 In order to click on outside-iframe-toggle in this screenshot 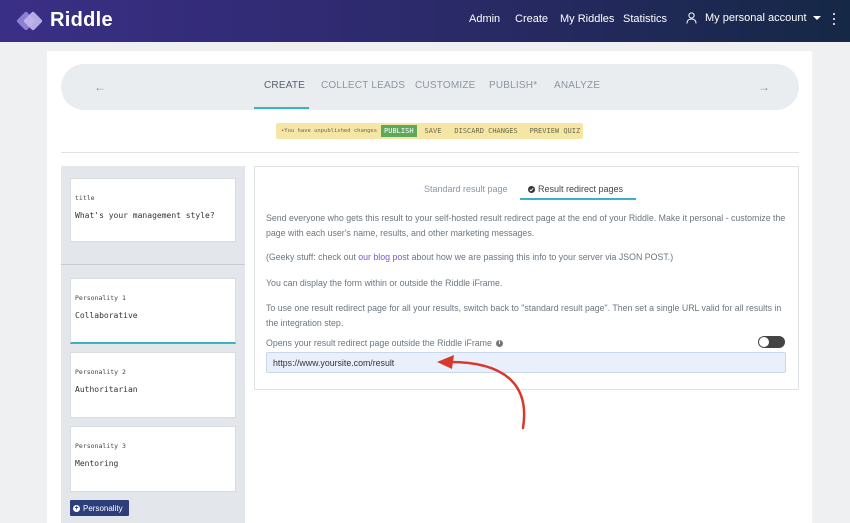, I will do `click(771, 342)`.